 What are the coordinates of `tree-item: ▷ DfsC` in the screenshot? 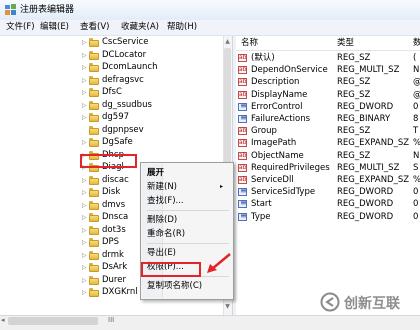 It's located at (152, 92).